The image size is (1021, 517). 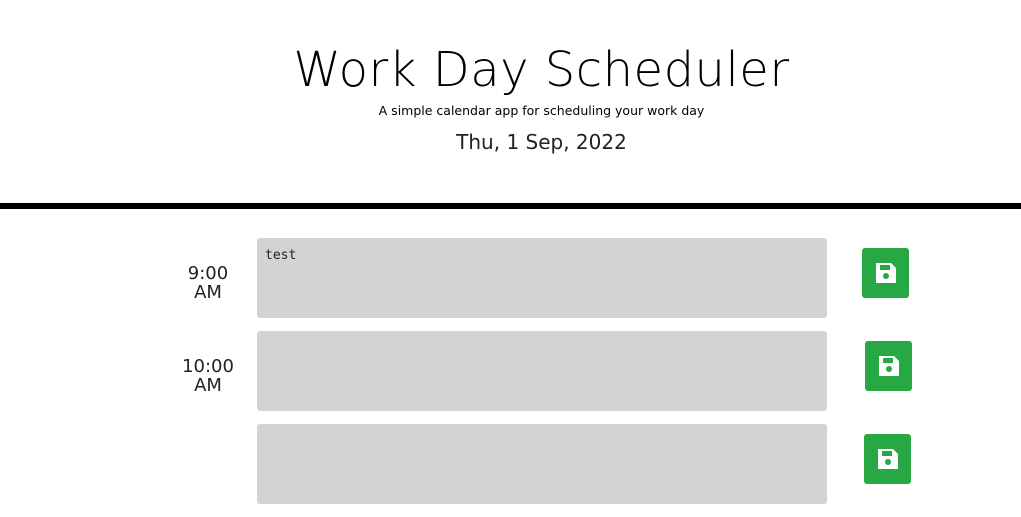 What do you see at coordinates (510, 206) in the screenshot?
I see `header-divider` at bounding box center [510, 206].